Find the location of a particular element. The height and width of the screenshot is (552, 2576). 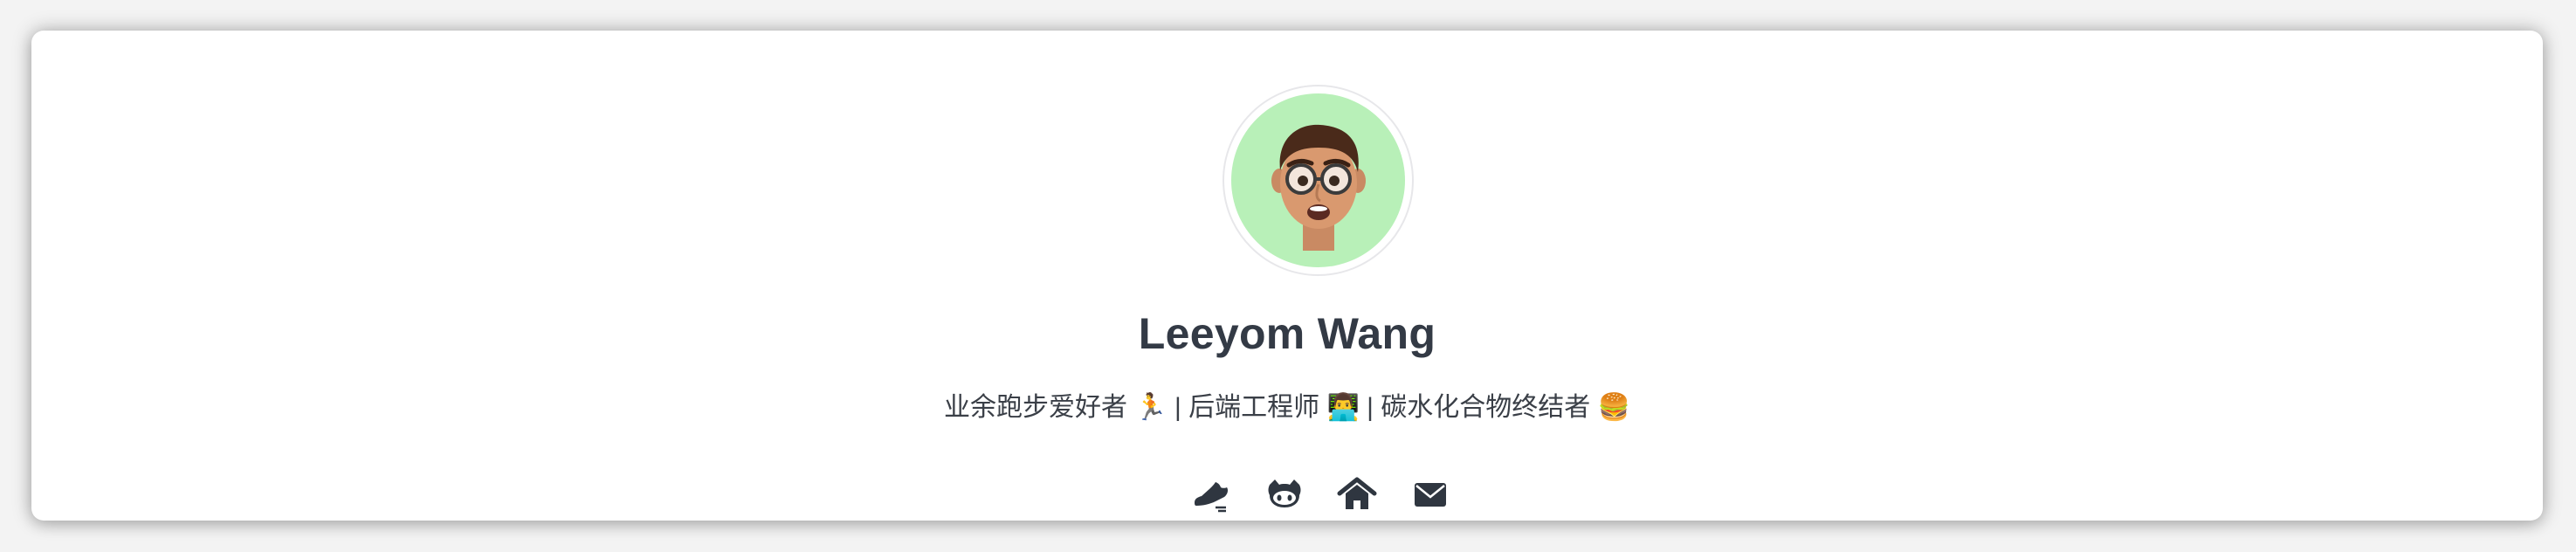

avatar is located at coordinates (1318, 180).